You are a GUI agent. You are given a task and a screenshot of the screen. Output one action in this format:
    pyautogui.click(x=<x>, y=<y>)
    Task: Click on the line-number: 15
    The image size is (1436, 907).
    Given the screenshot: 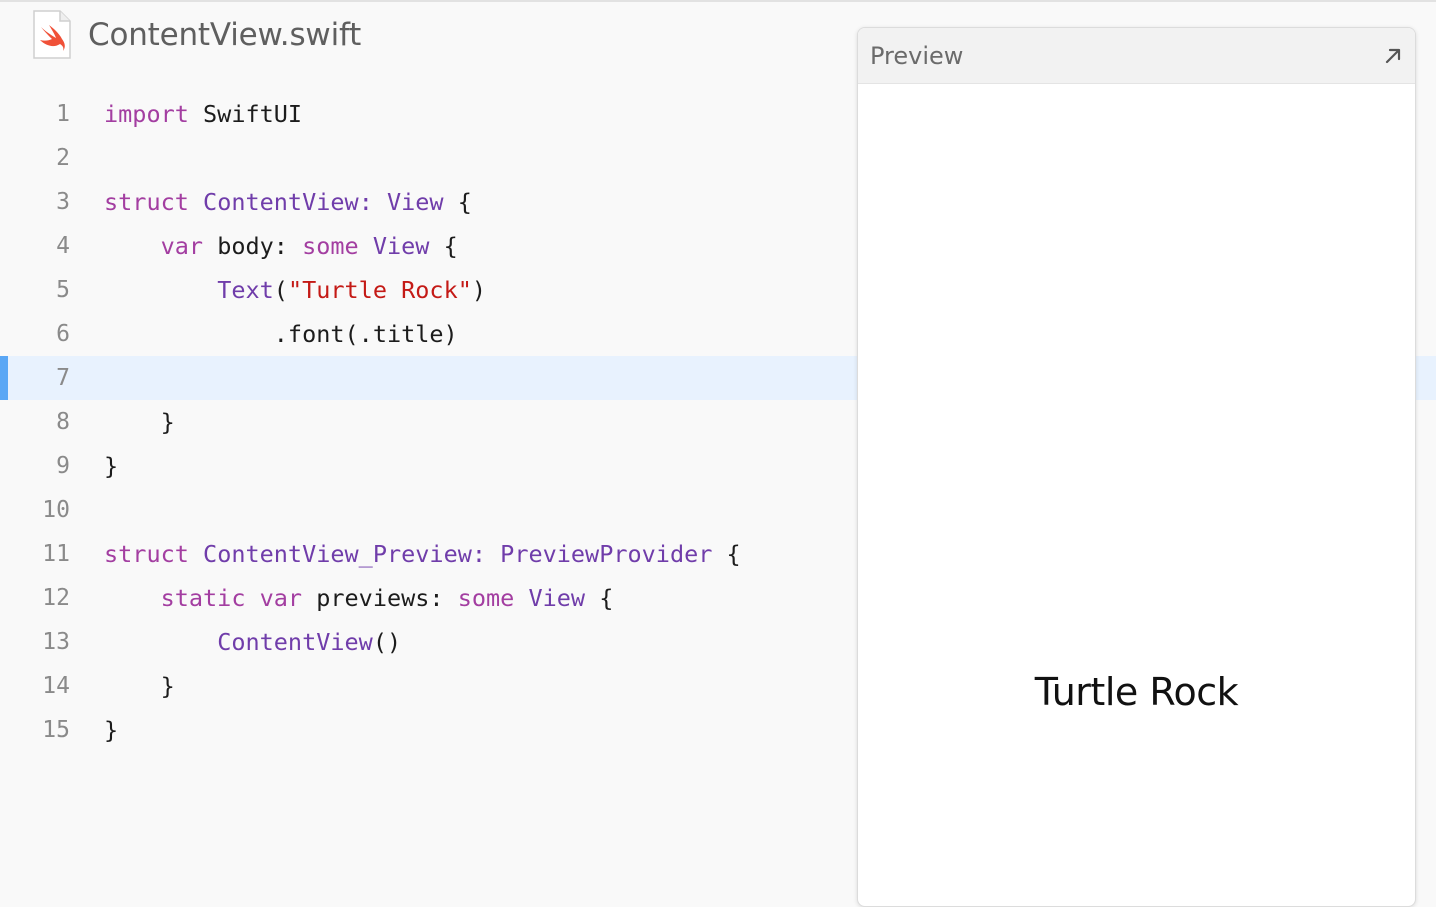 What is the action you would take?
    pyautogui.click(x=56, y=730)
    